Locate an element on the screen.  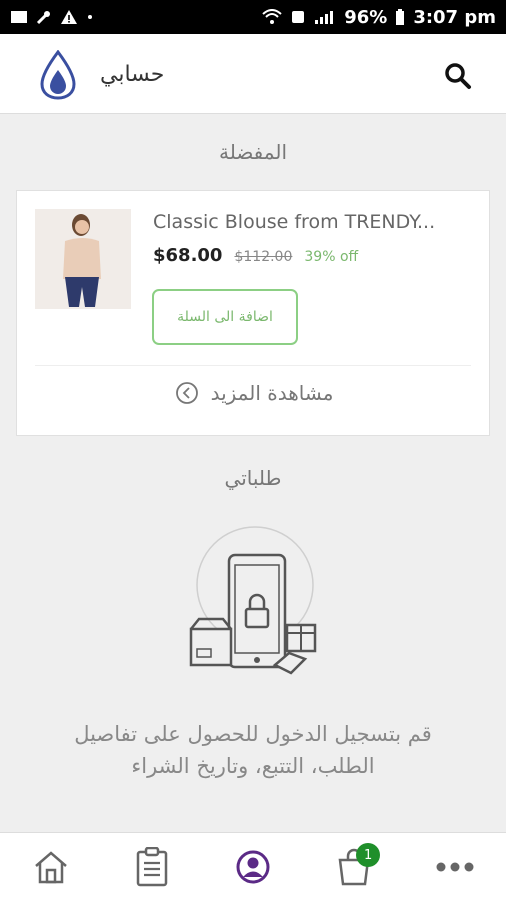
see-more-label: مشاهدة المزيد is located at coordinates (272, 393).